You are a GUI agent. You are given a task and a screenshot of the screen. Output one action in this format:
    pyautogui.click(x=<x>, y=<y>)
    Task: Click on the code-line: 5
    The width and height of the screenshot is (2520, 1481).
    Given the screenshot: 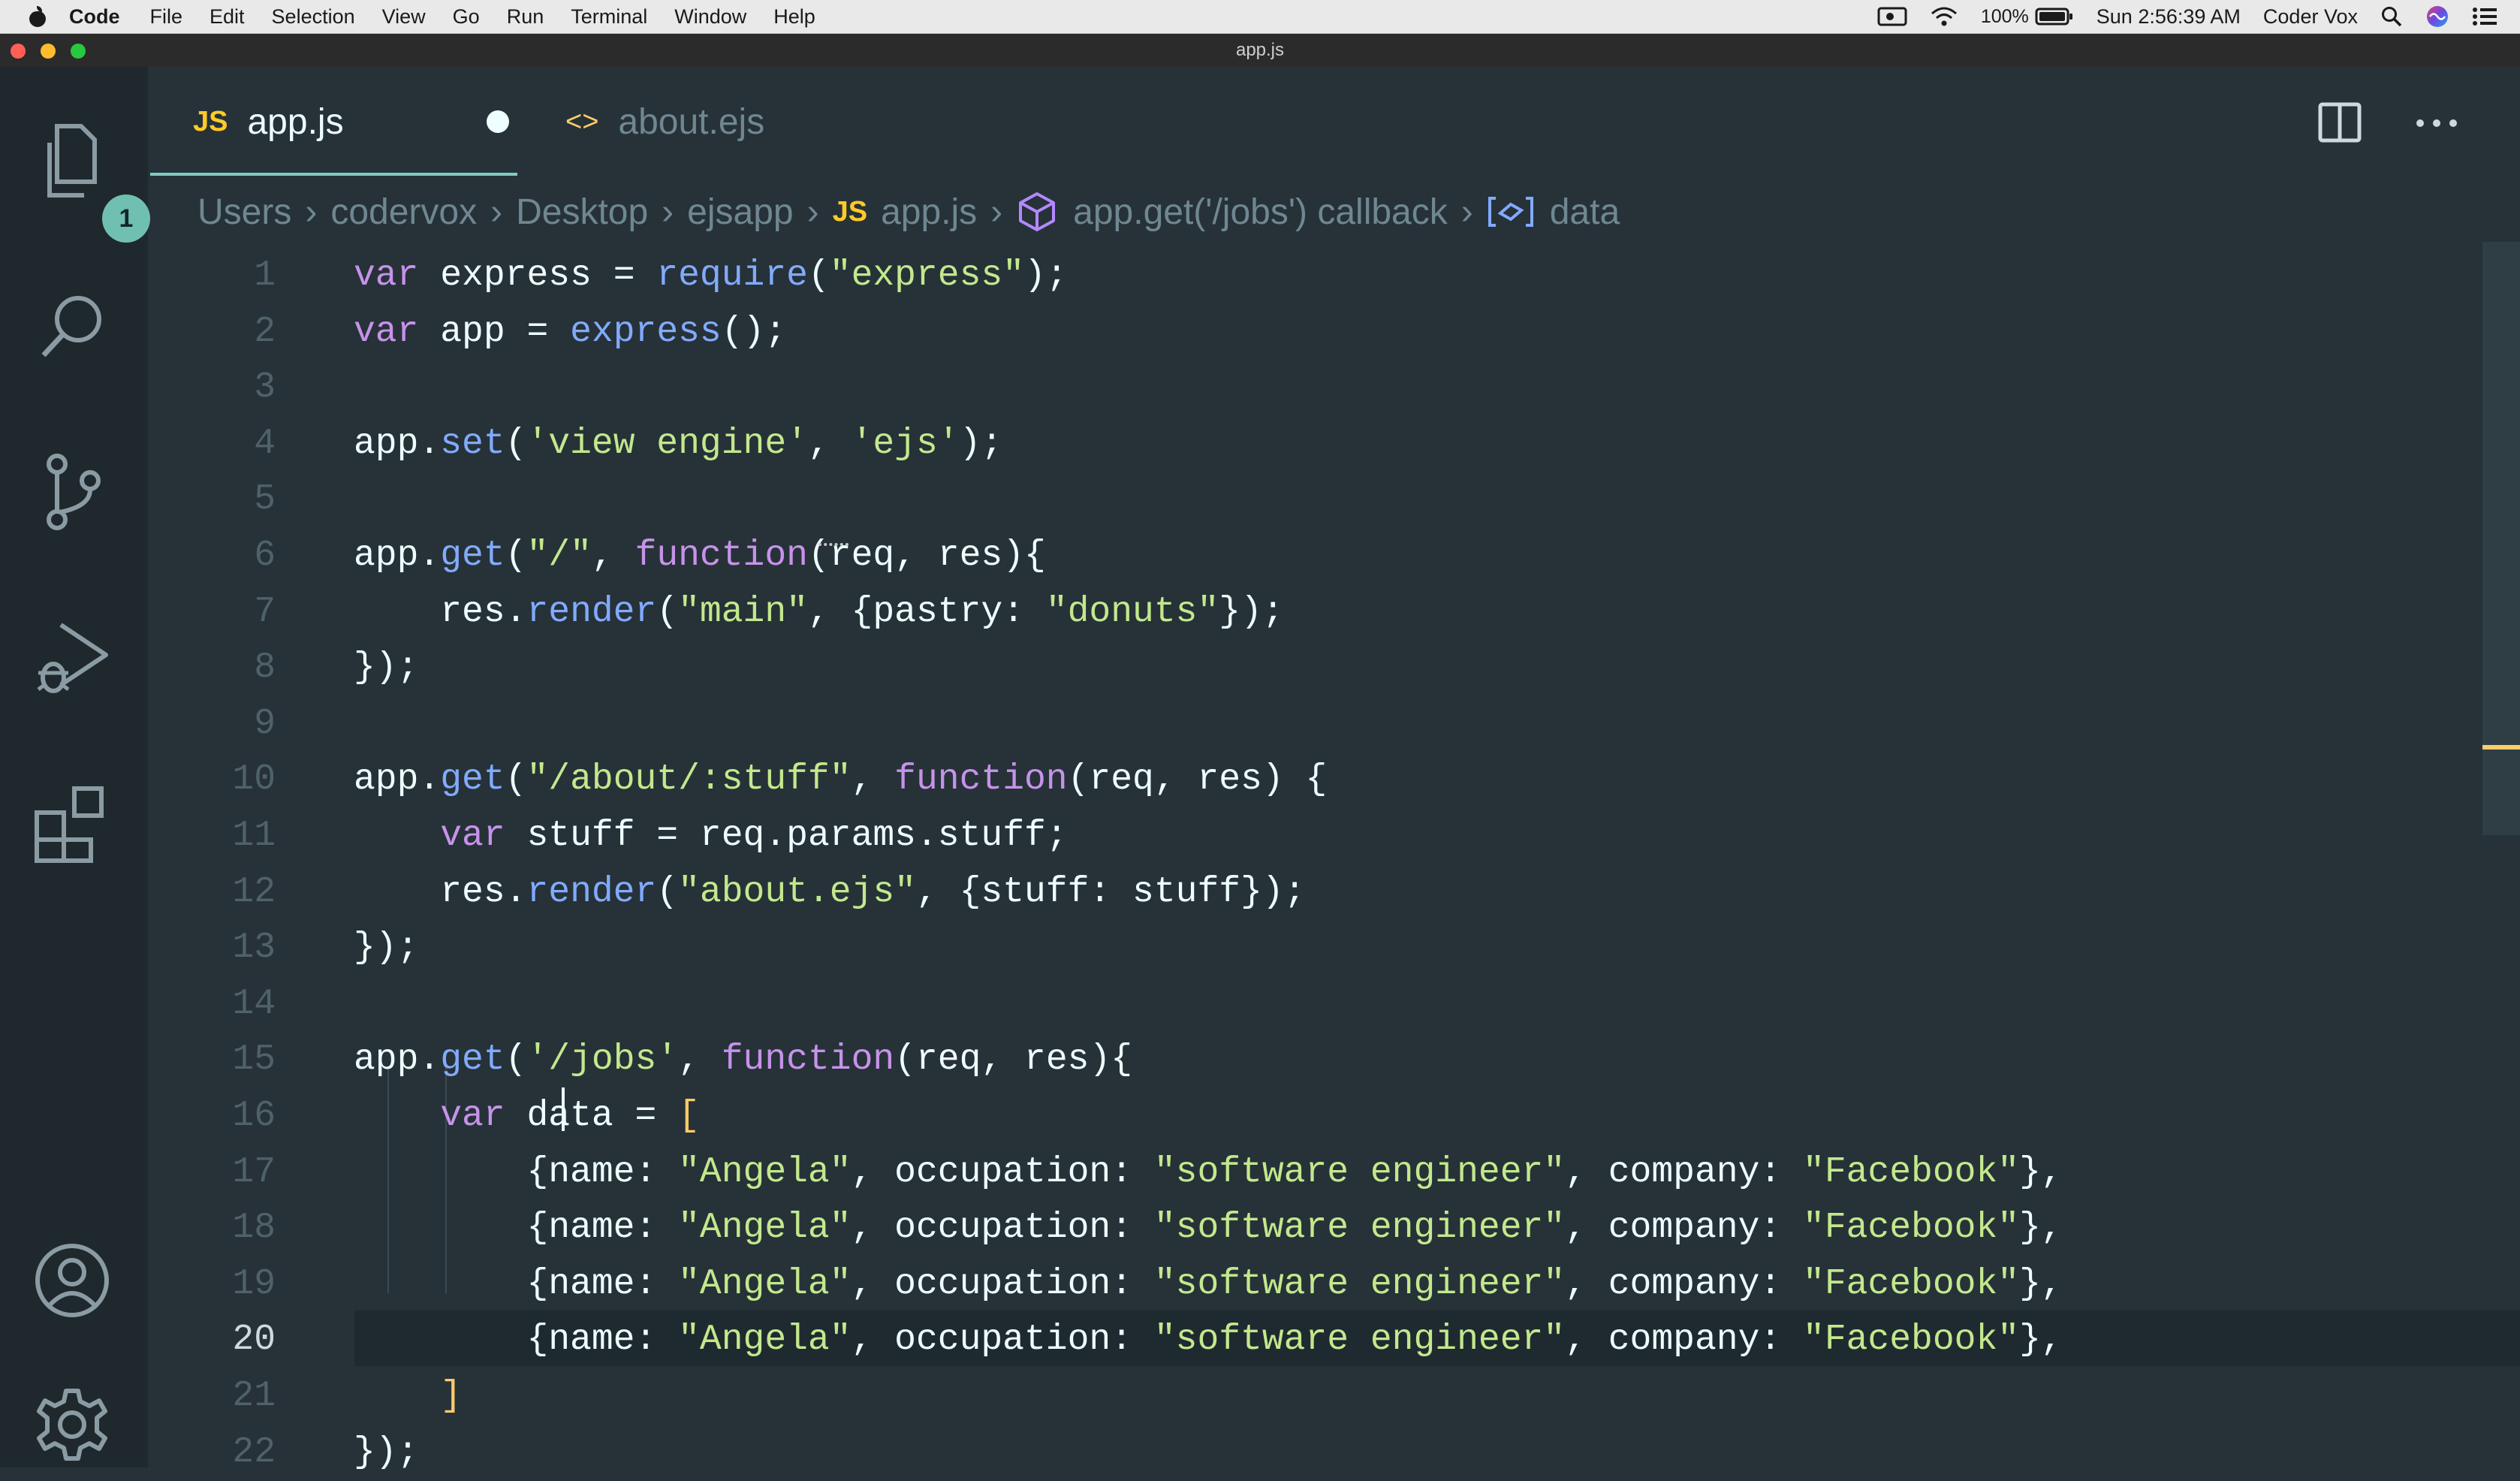 What is the action you would take?
    pyautogui.click(x=1312, y=500)
    